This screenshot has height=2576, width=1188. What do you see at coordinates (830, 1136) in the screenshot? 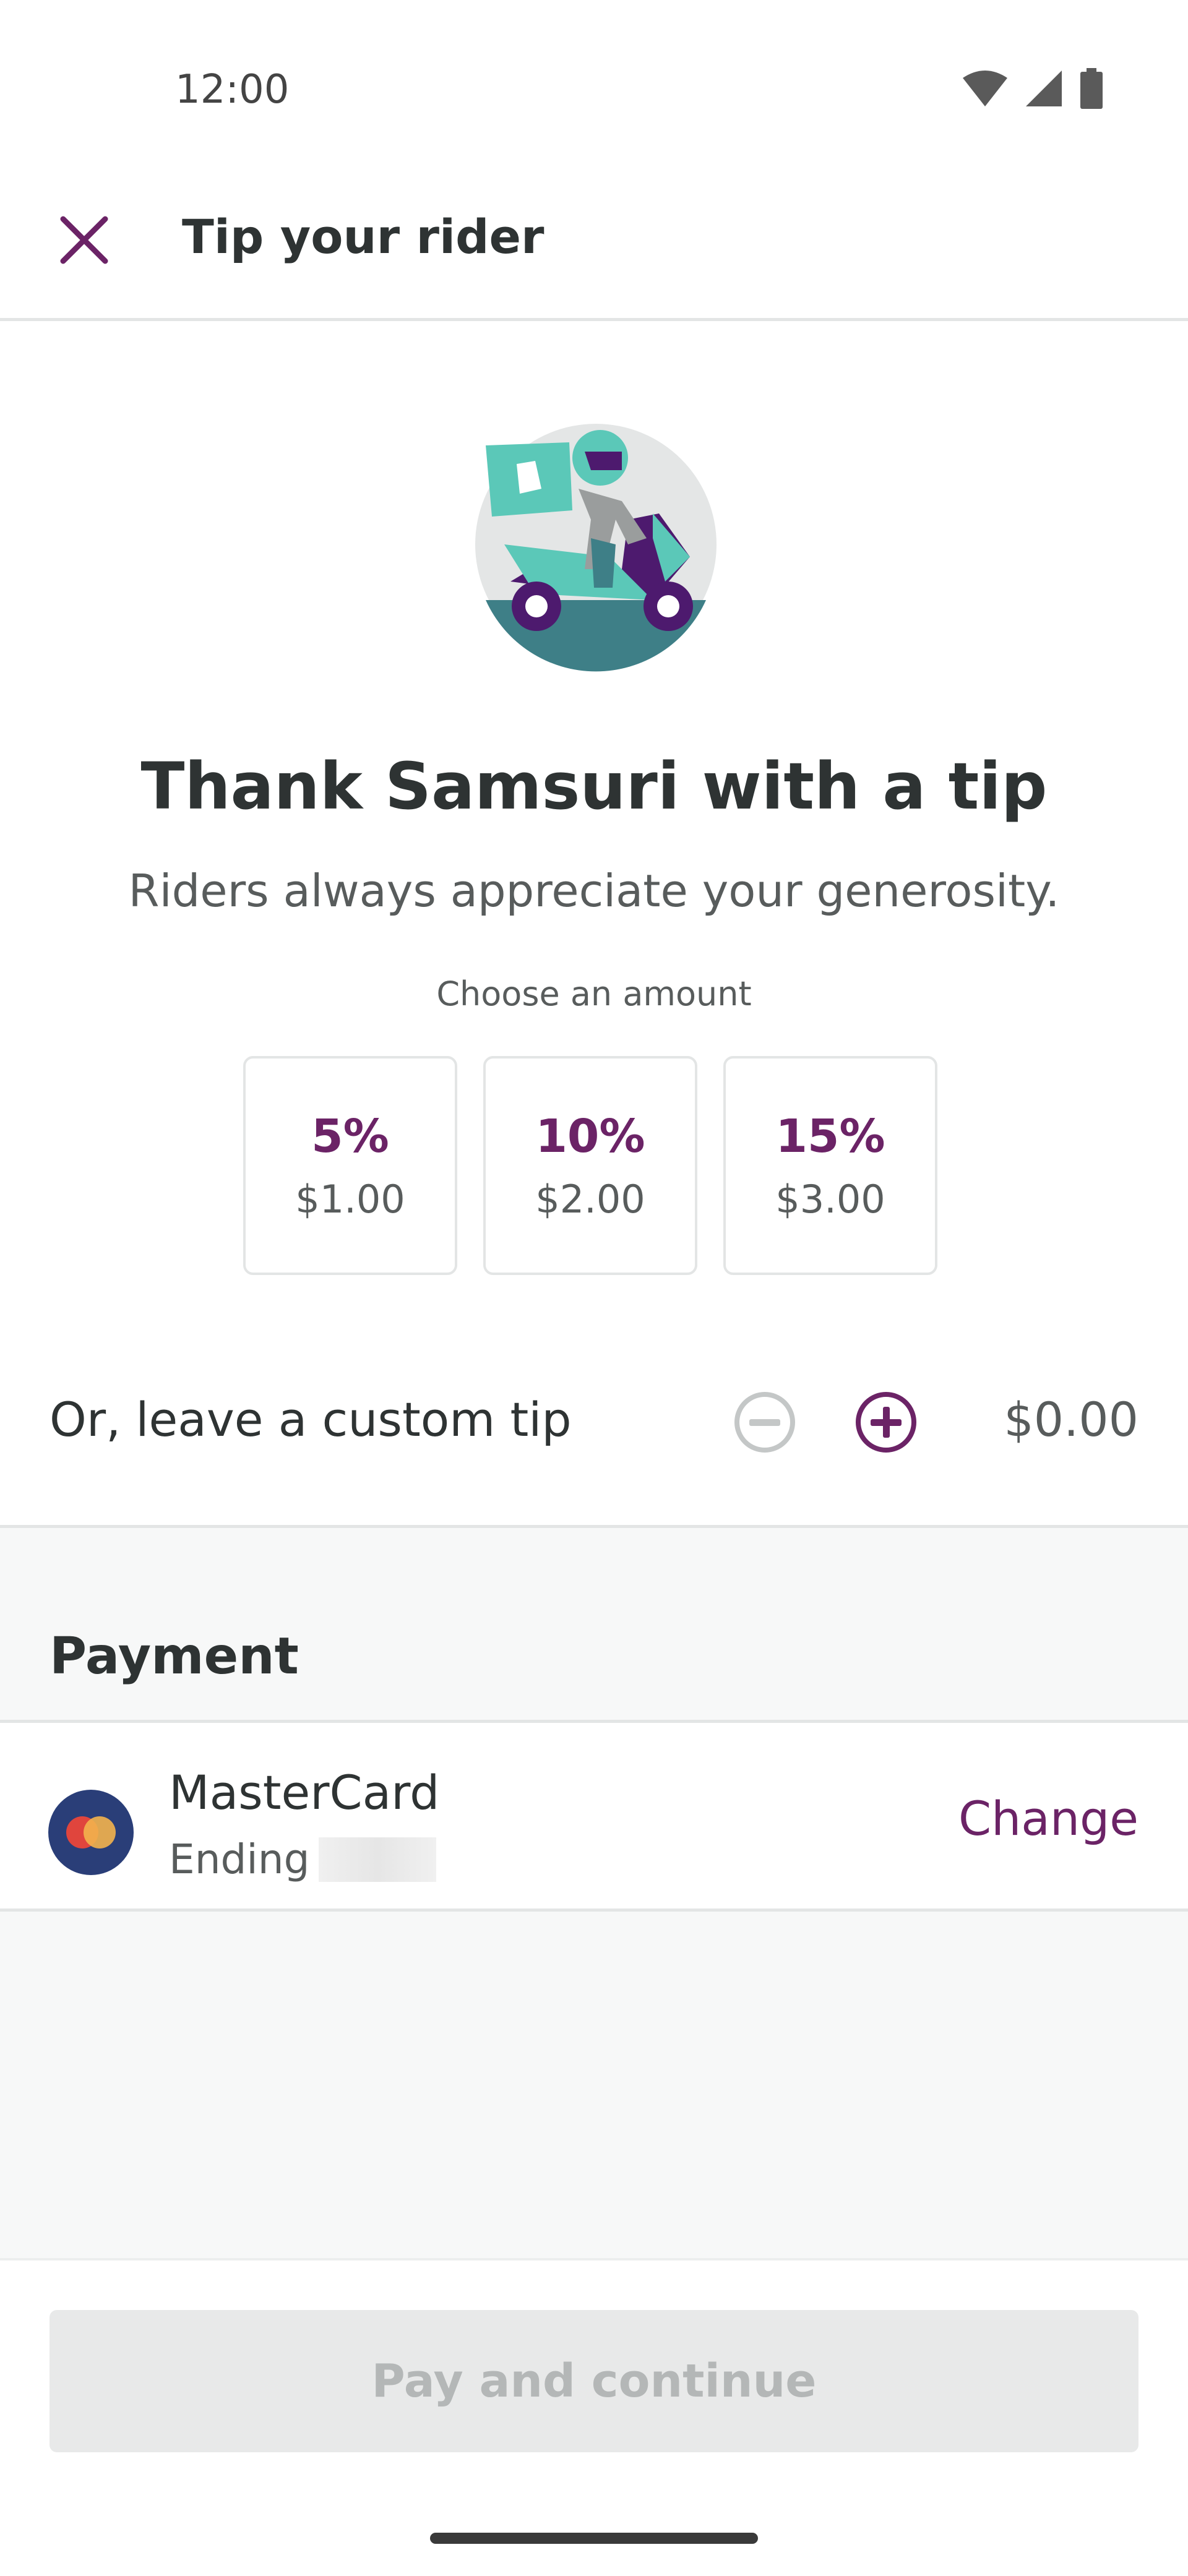
I see `tip-option-percent: 15%` at bounding box center [830, 1136].